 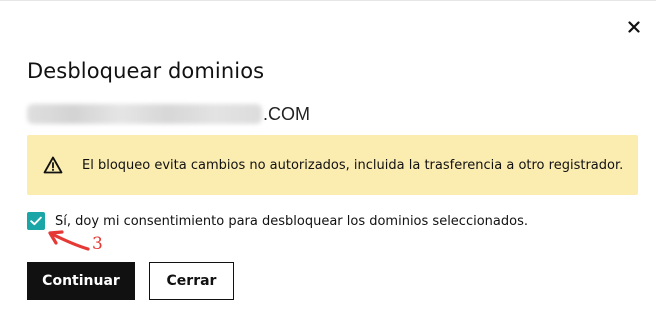 I want to click on consent-checkbox, so click(x=36, y=221).